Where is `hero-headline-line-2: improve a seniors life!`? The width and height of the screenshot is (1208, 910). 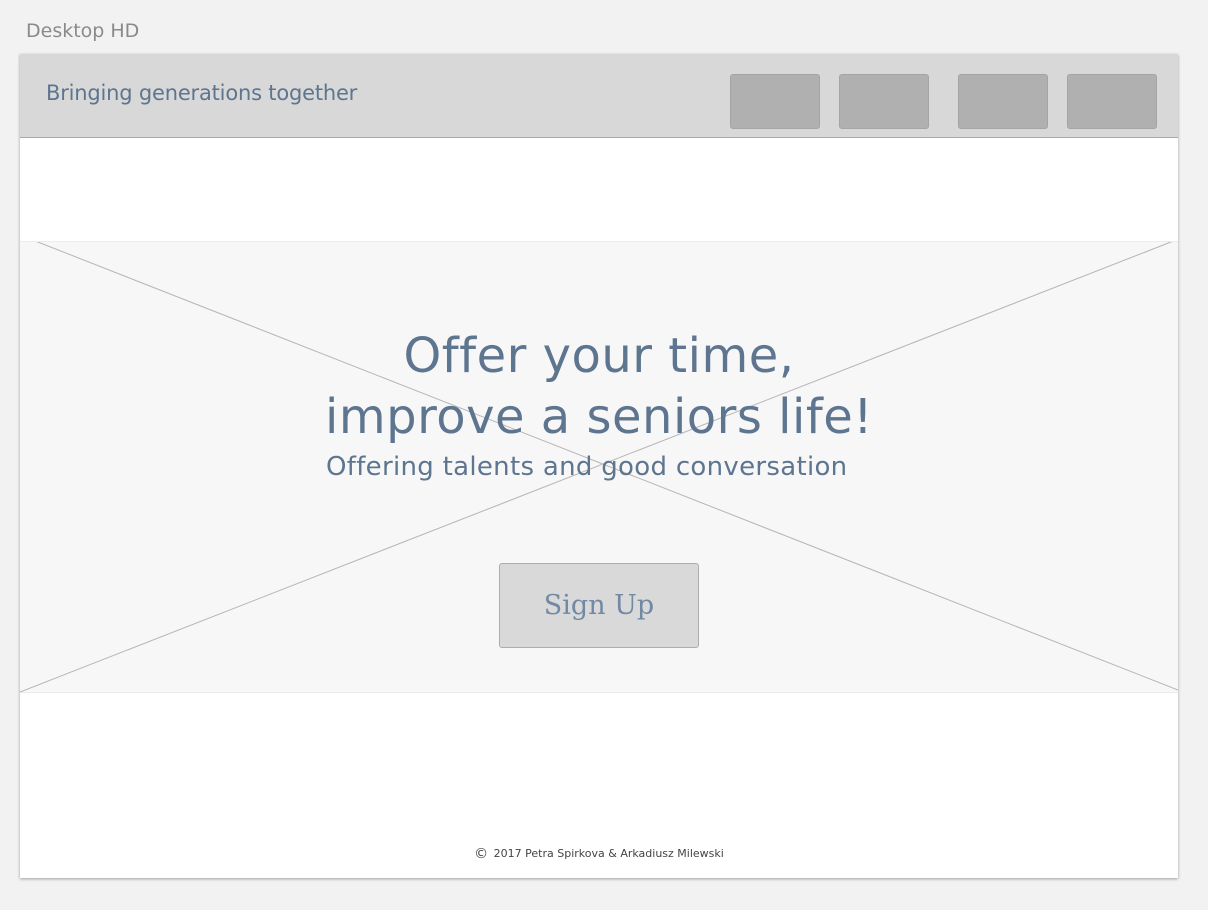
hero-headline-line-2: improve a seniors life! is located at coordinates (599, 417).